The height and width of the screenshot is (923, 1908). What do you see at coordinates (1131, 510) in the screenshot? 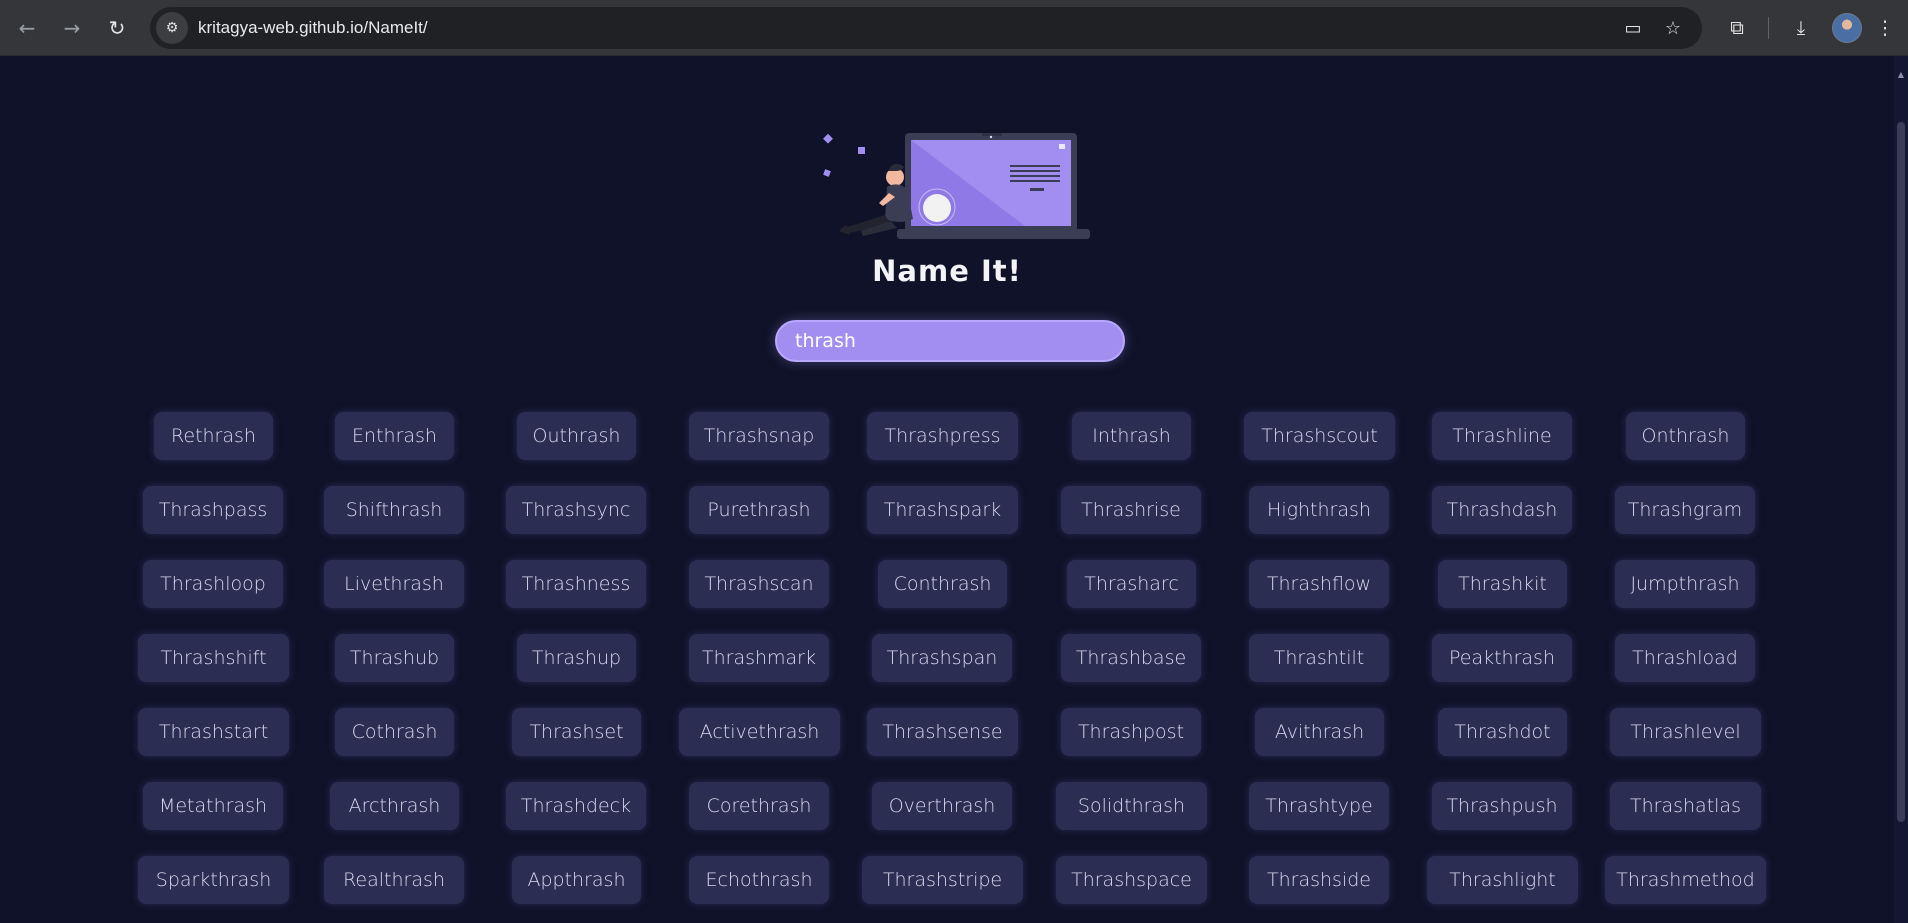
I see `name-suggestion-chip: Thrashrise` at bounding box center [1131, 510].